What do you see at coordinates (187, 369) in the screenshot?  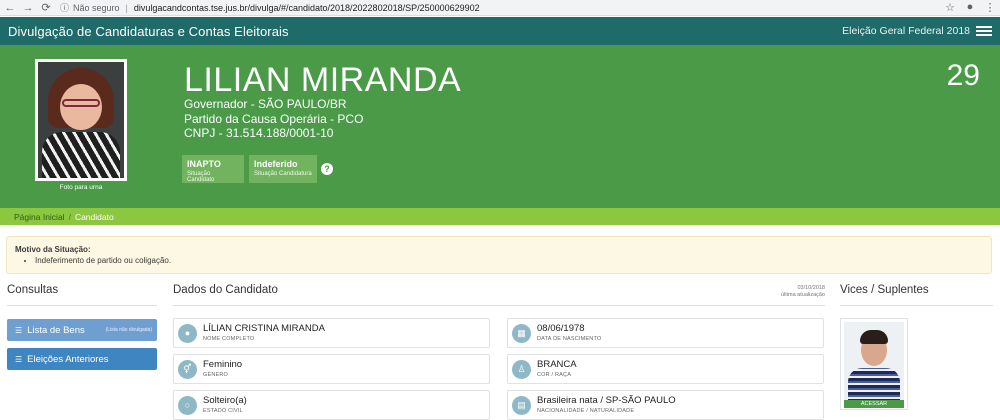 I see `gender-icon: ⚥` at bounding box center [187, 369].